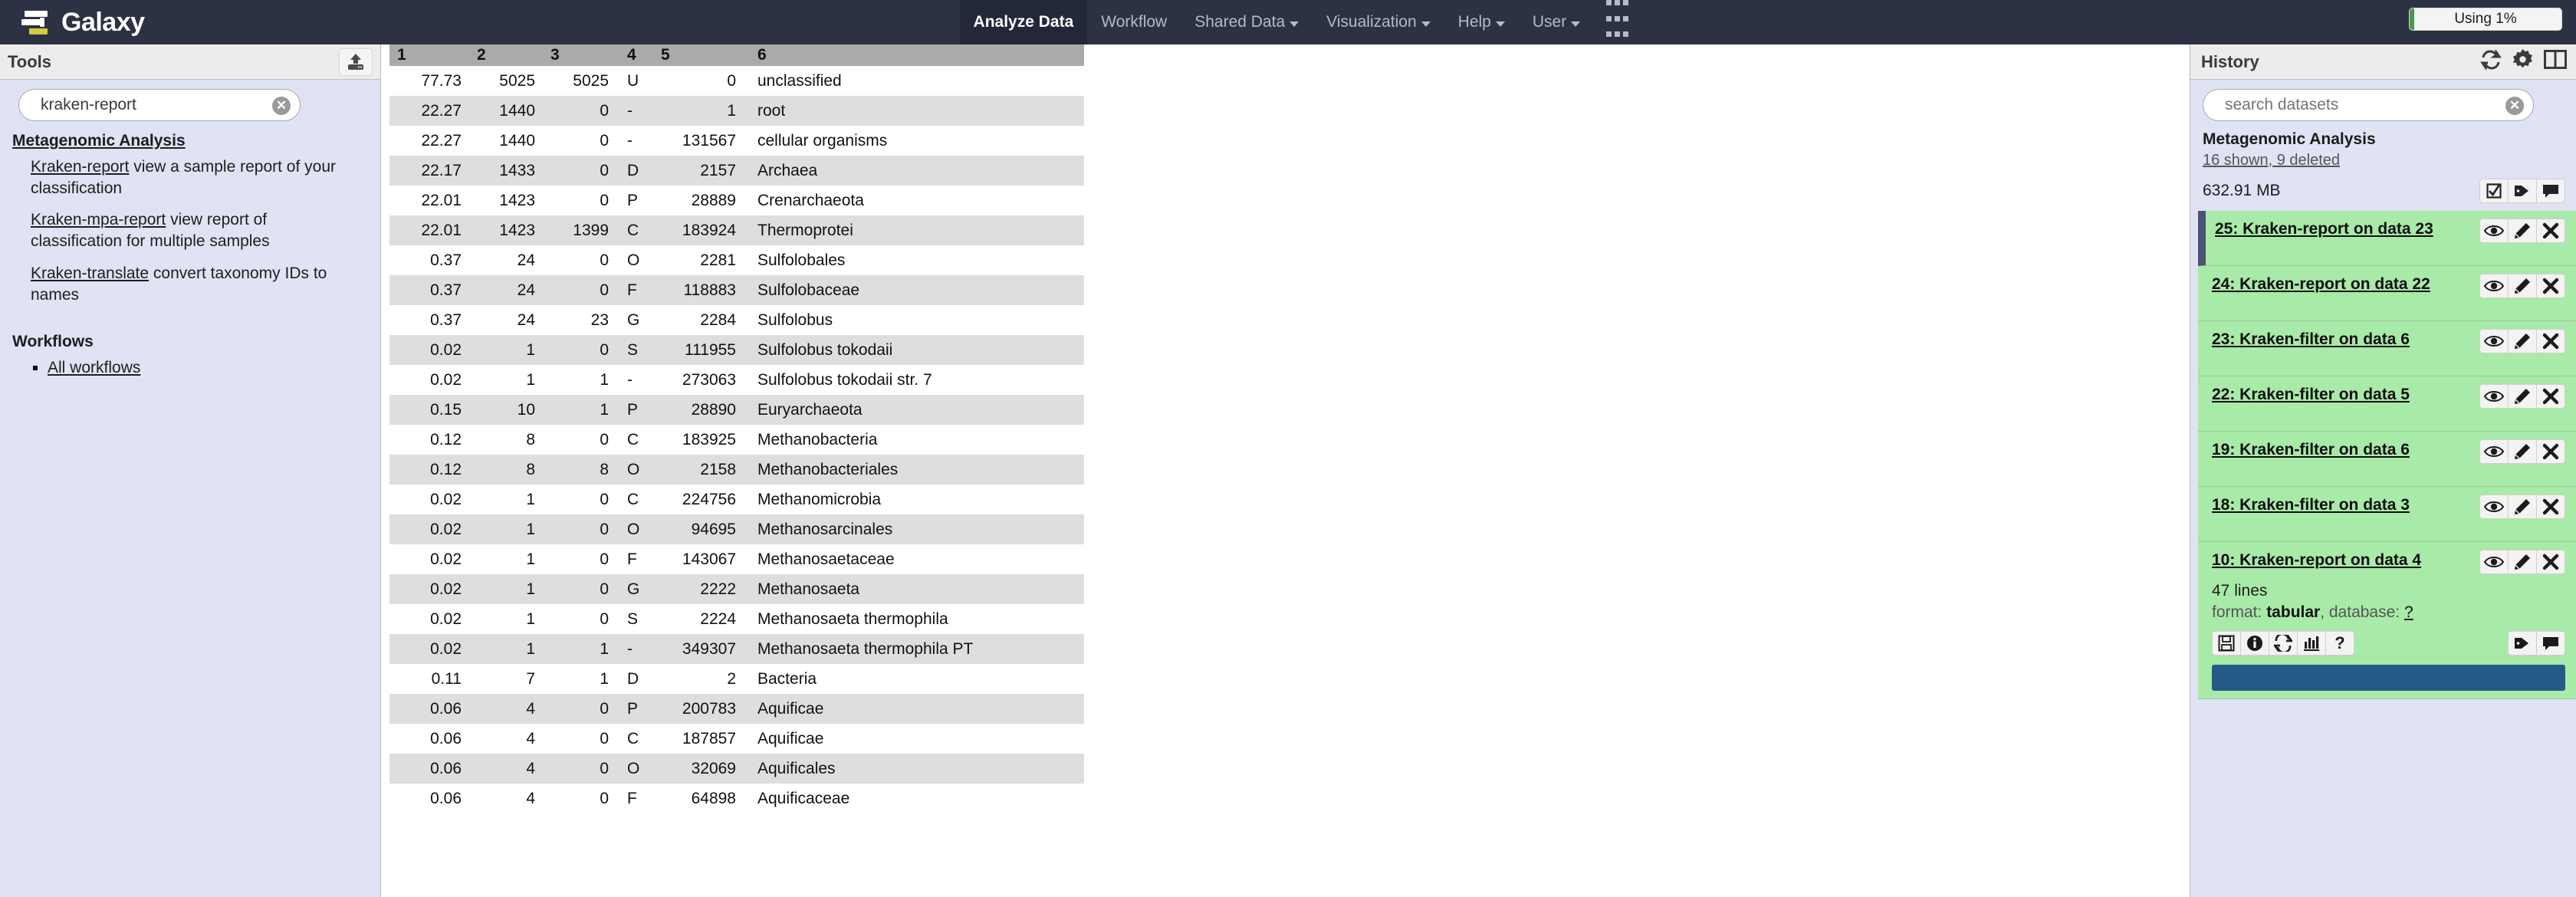  What do you see at coordinates (634, 798) in the screenshot?
I see `table-cell-col4: F` at bounding box center [634, 798].